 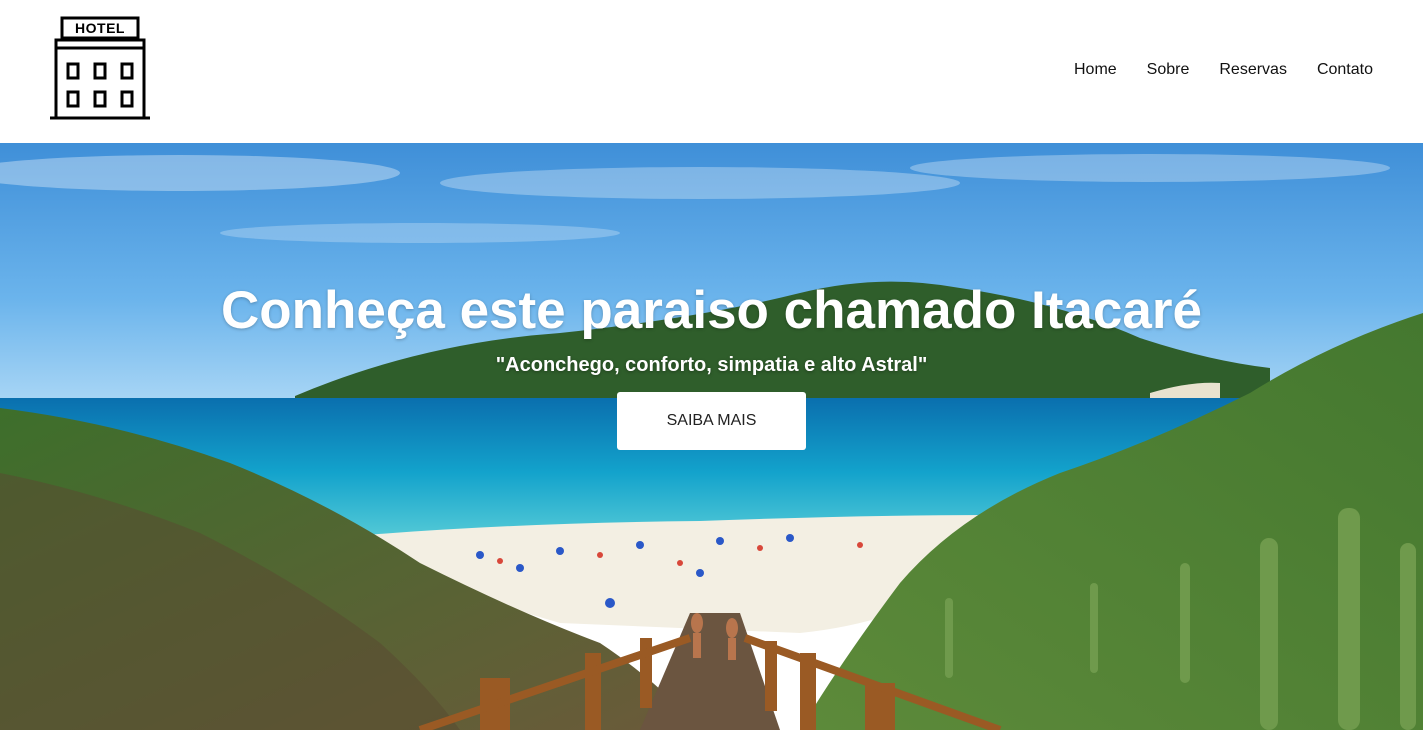 I want to click on nav-home: Home, so click(x=1095, y=70).